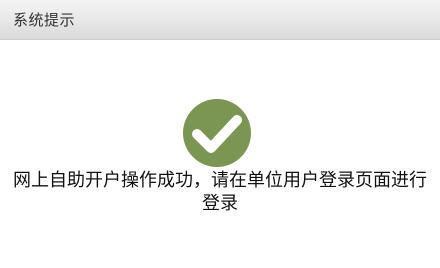 This screenshot has width=440, height=268. Describe the element at coordinates (220, 203) in the screenshot. I see `success-message-line-2: 登录` at that location.